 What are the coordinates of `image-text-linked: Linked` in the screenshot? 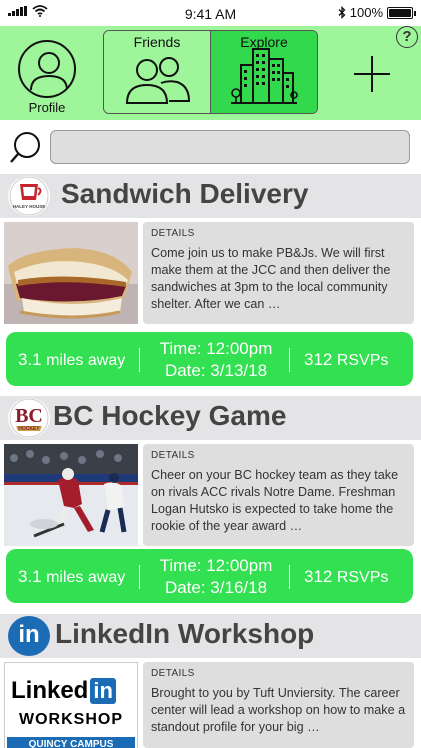 It's located at (50, 690).